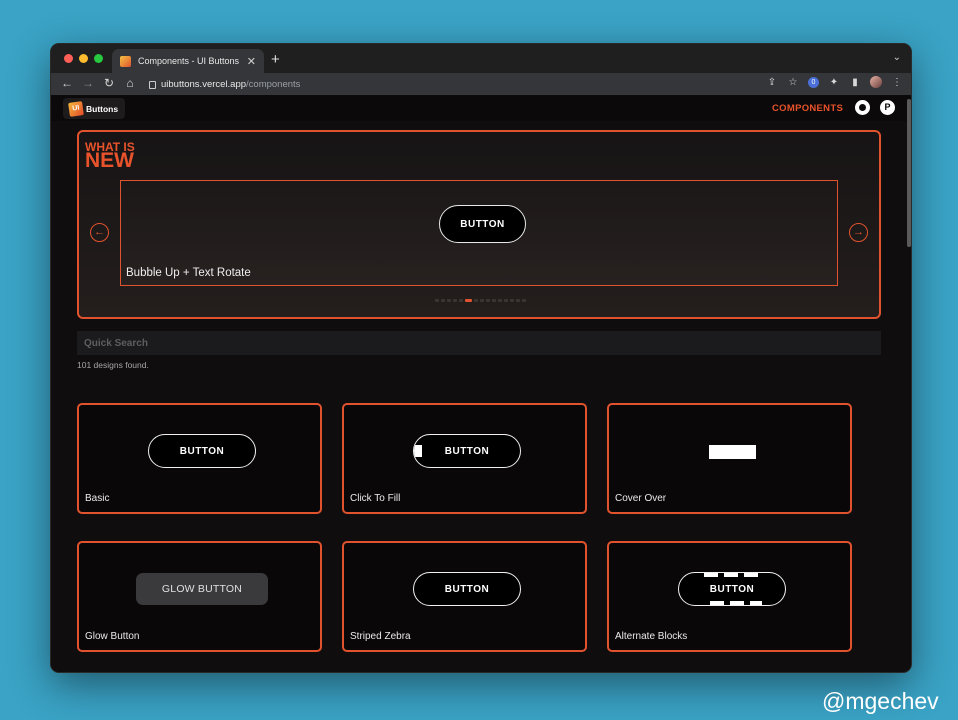 This screenshot has height=720, width=958. Describe the element at coordinates (273, 84) in the screenshot. I see `url-path: /components` at that location.